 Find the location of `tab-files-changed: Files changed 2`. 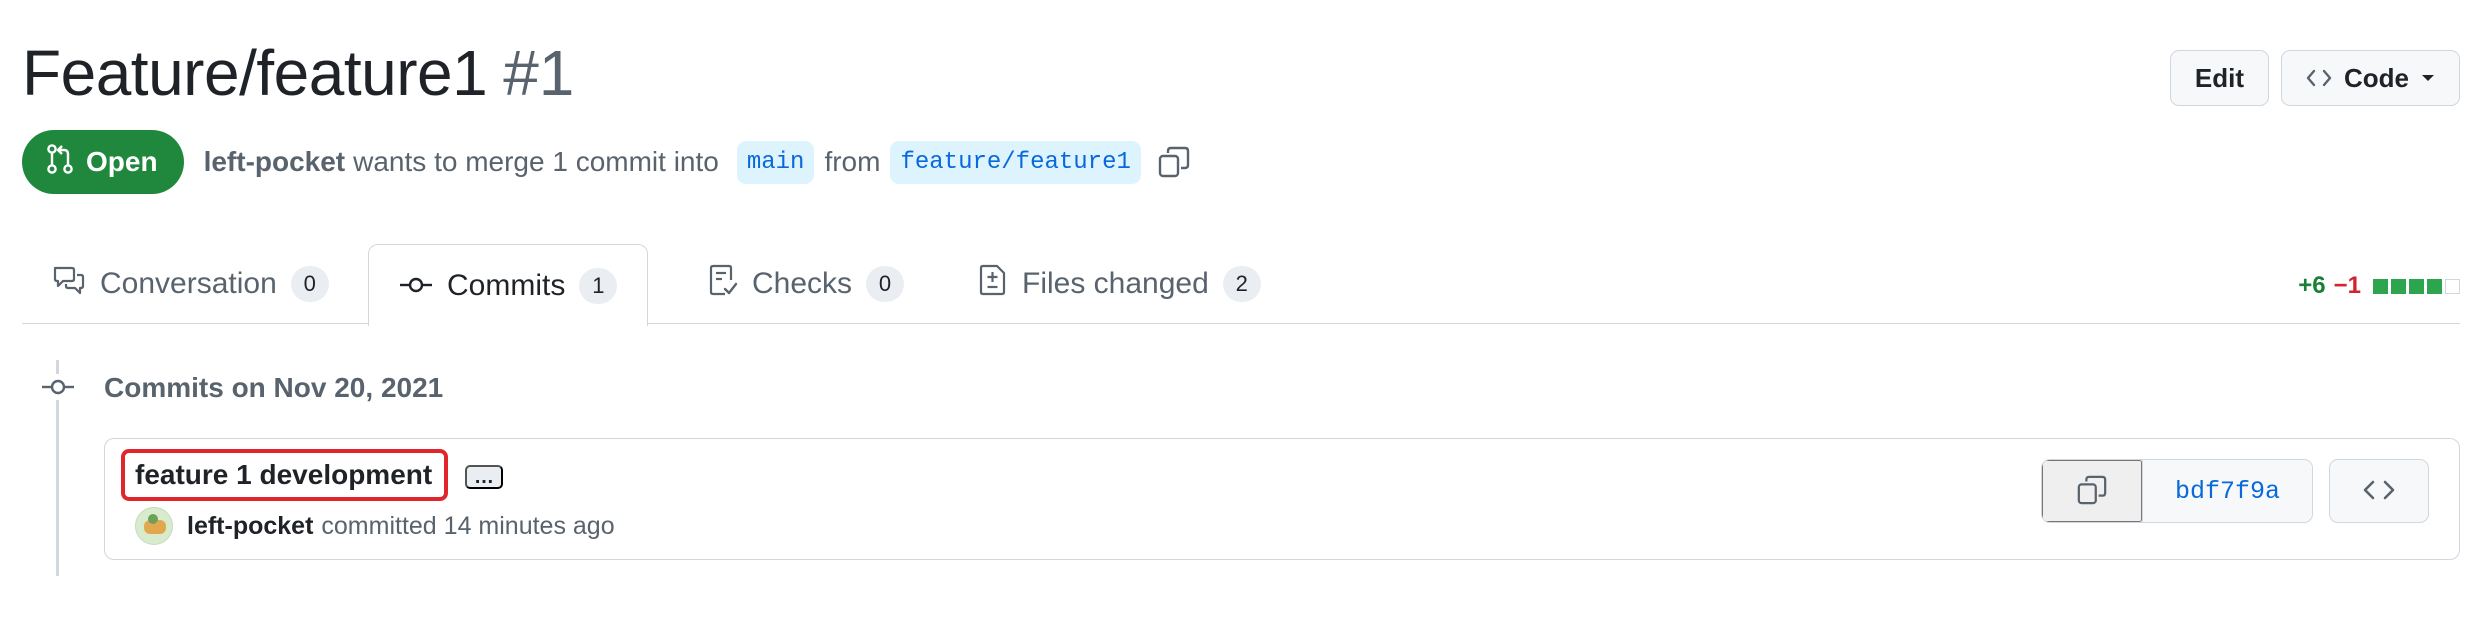

tab-files-changed: Files changed 2 is located at coordinates (1119, 284).